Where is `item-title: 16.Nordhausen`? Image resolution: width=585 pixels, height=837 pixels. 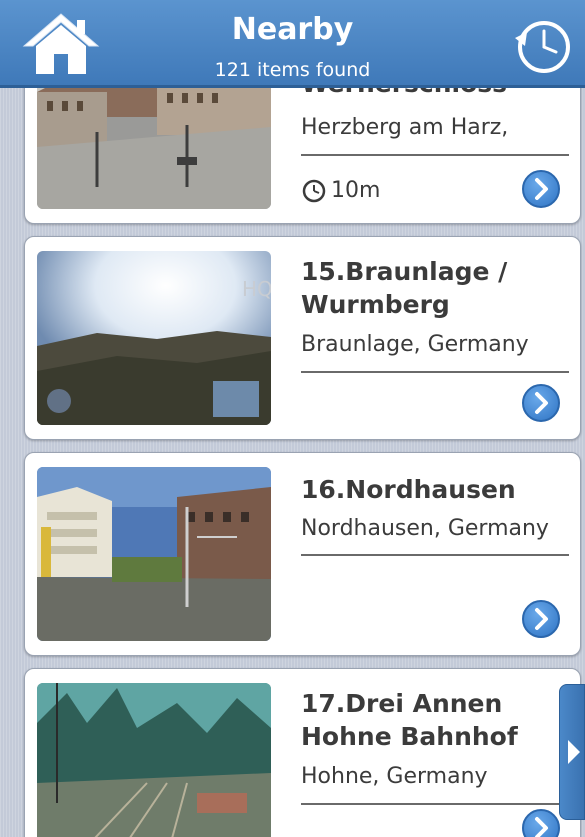 item-title: 16.Nordhausen is located at coordinates (408, 489).